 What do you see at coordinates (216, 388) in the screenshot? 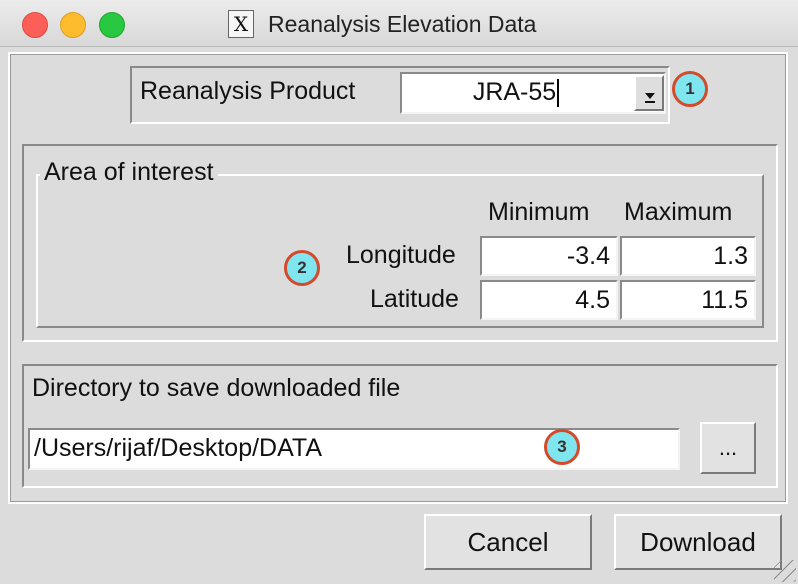
I see `directory-label: Directory to save downloaded file` at bounding box center [216, 388].